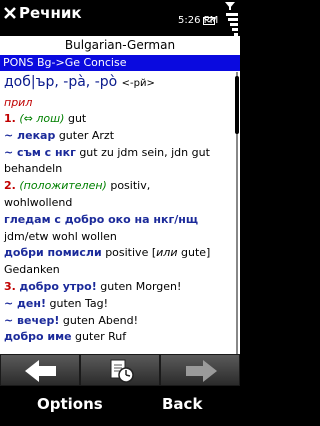 The width and height of the screenshot is (320, 426). I want to click on phrase-bg: ~ вечер!, so click(32, 320).